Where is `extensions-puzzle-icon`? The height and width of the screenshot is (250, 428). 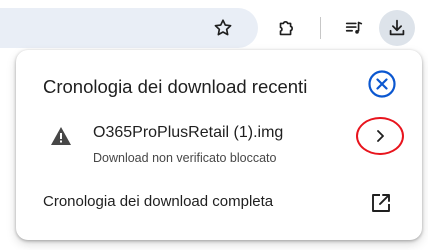
extensions-puzzle-icon is located at coordinates (286, 28).